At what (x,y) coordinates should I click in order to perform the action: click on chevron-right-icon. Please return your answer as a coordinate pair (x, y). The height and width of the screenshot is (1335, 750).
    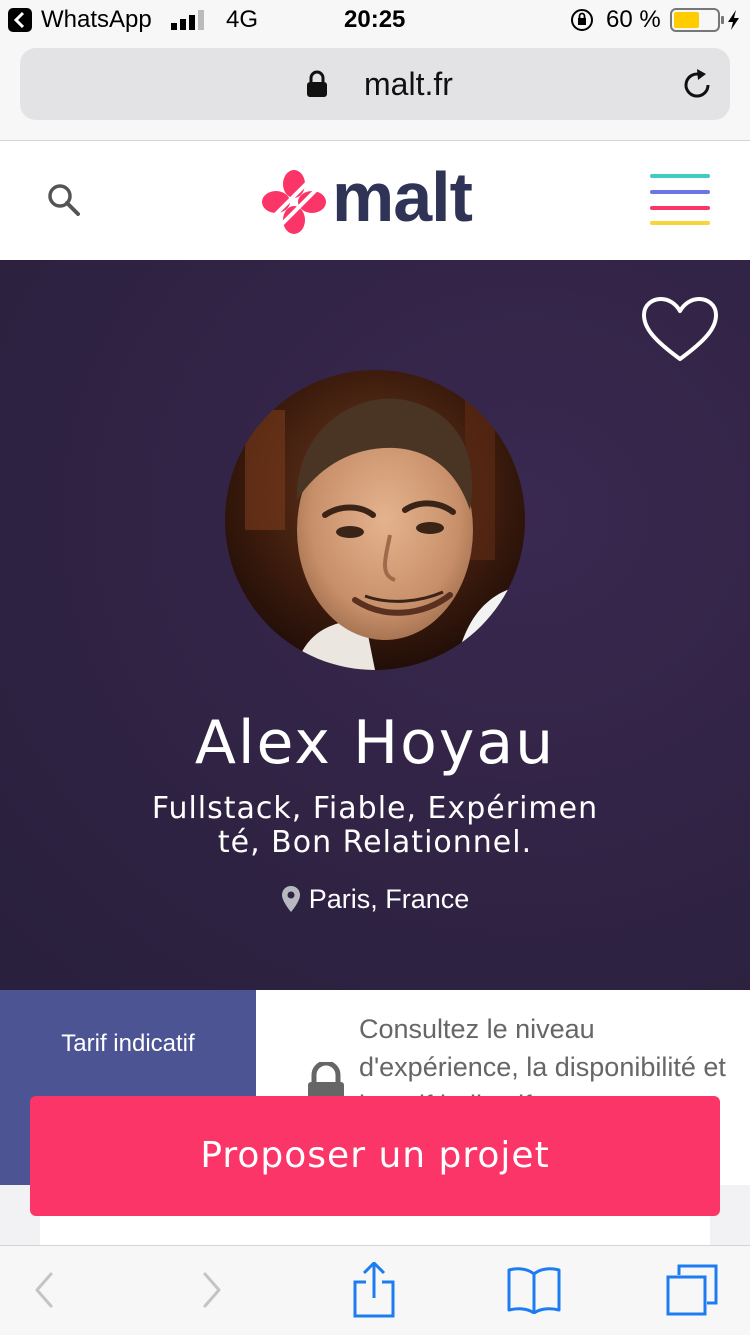
    Looking at the image, I should click on (212, 1290).